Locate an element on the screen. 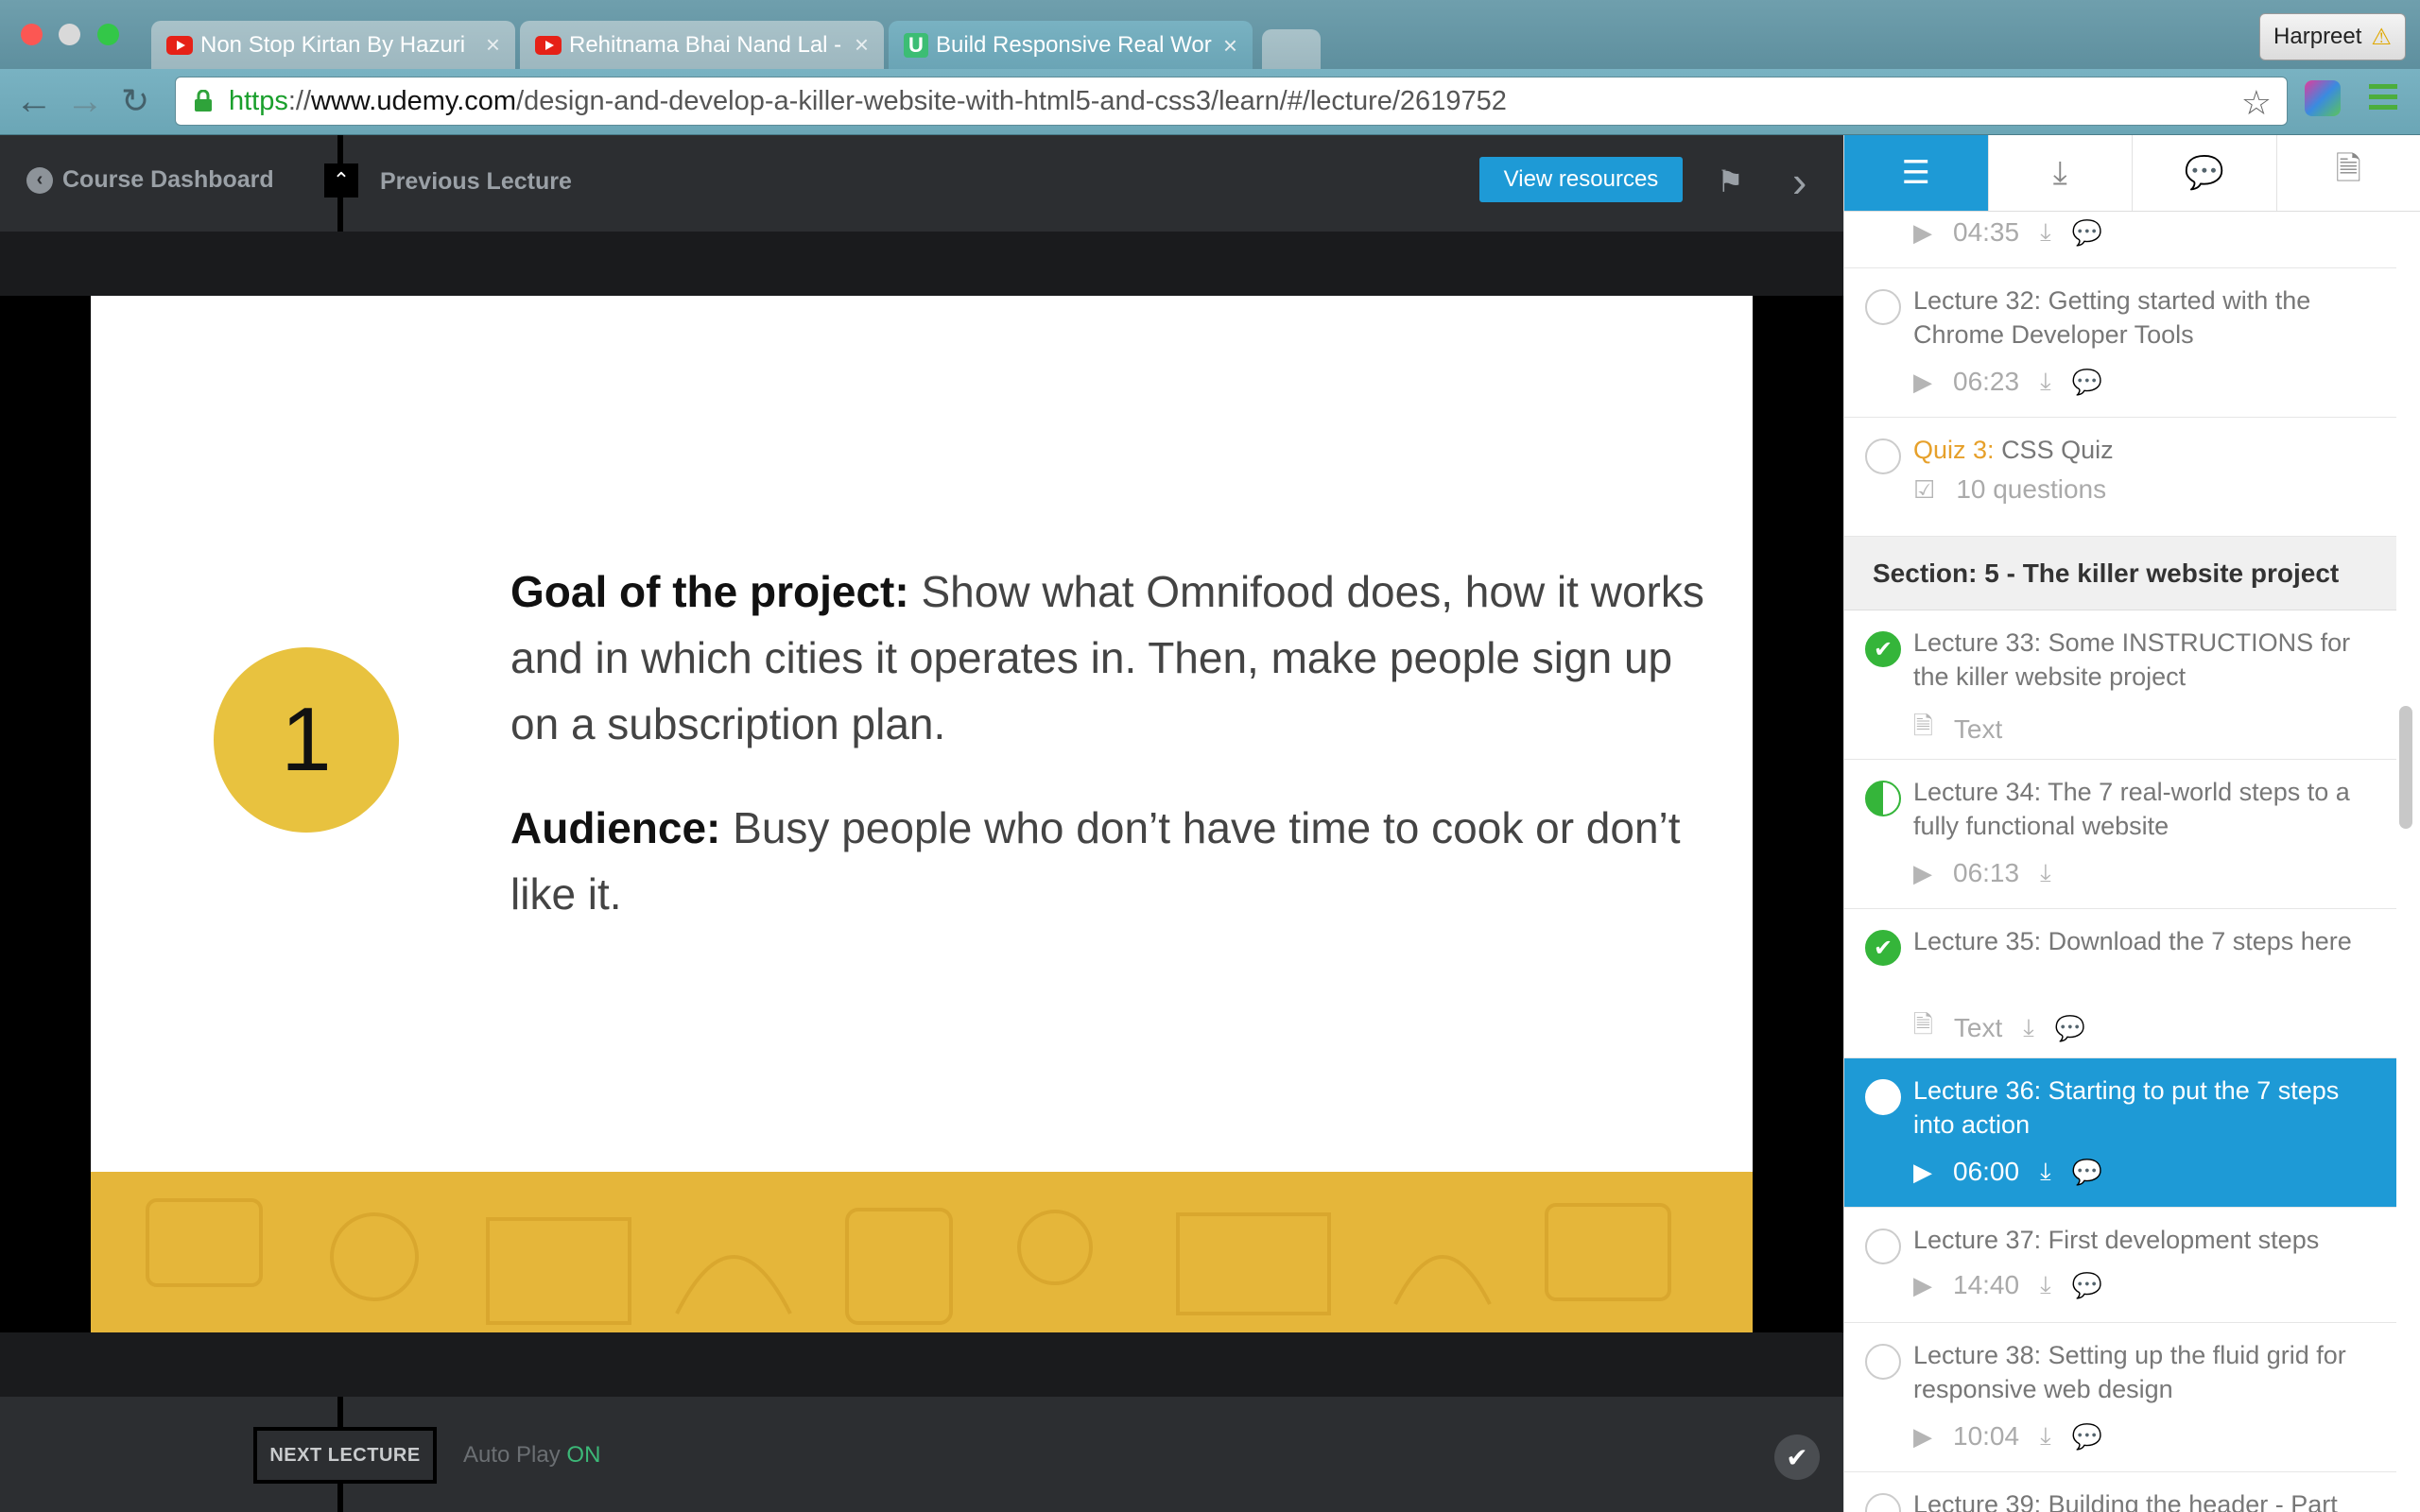 This screenshot has width=2420, height=1512. course-dashboard-link: ‹ Course Dashboard is located at coordinates (150, 180).